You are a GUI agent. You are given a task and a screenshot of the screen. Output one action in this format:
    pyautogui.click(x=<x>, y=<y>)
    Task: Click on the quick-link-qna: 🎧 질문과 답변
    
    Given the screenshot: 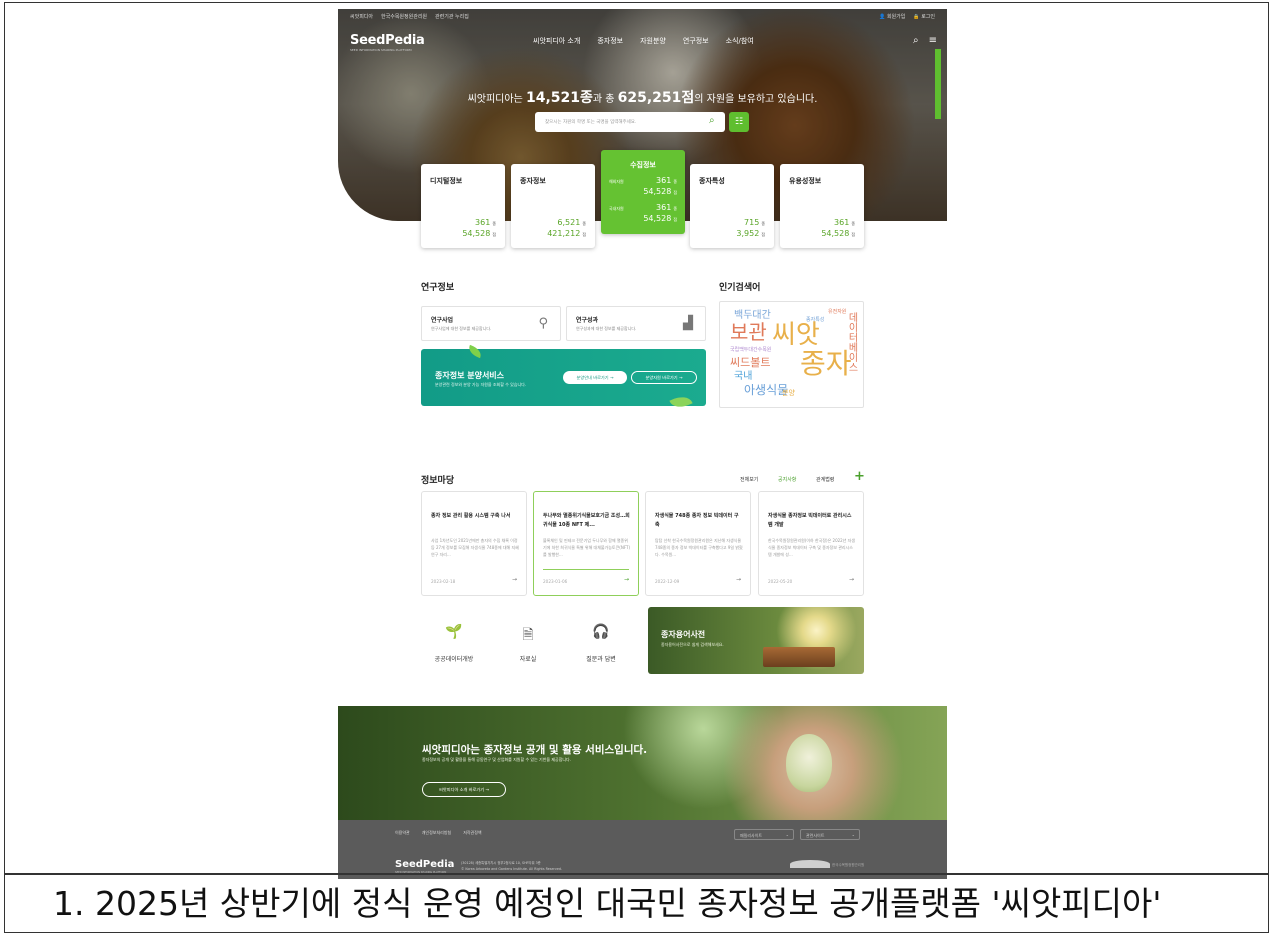 What is the action you would take?
    pyautogui.click(x=601, y=644)
    